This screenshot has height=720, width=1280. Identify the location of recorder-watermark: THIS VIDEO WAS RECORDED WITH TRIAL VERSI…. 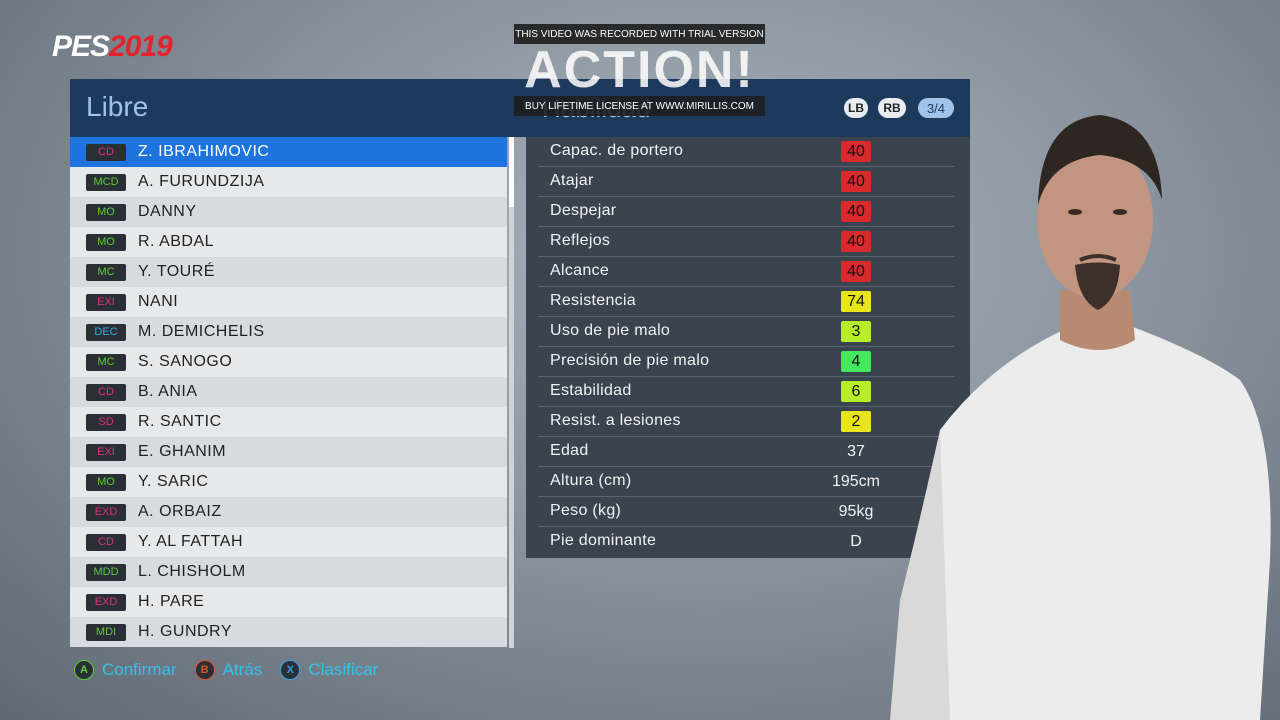
(639, 70).